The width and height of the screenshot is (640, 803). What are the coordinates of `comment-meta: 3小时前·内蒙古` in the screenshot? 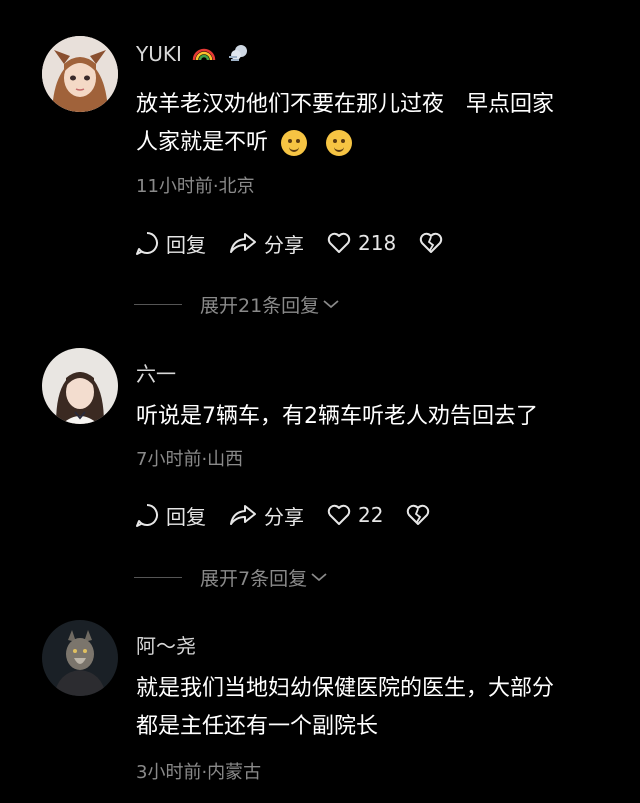 It's located at (199, 772).